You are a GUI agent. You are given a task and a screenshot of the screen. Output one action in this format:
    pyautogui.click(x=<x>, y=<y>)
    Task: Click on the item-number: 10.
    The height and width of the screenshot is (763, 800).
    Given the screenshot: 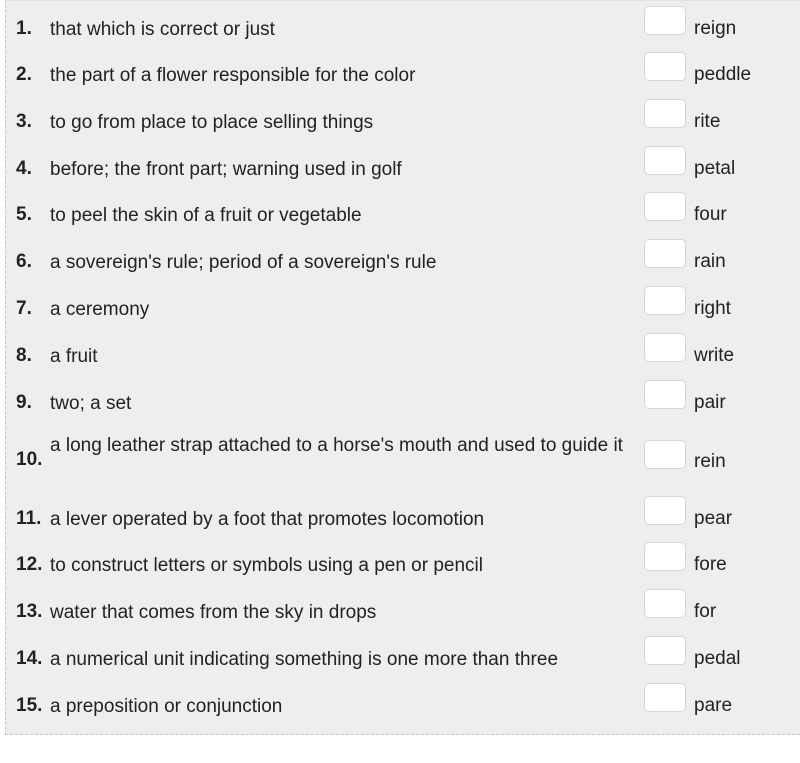 What is the action you would take?
    pyautogui.click(x=29, y=459)
    